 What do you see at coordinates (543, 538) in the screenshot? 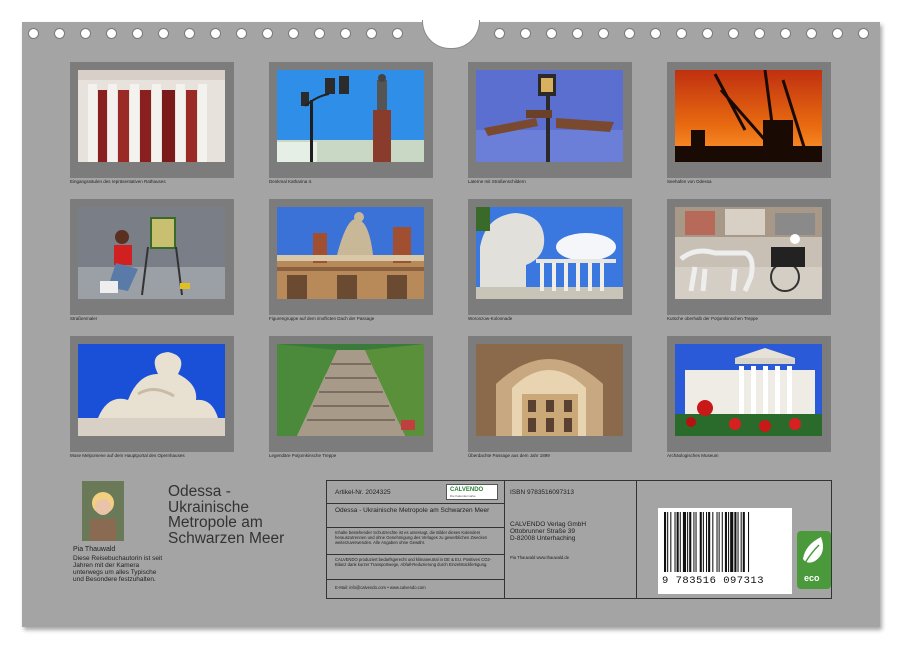
I see `publisher-city: D-82008 Unterhaching` at bounding box center [543, 538].